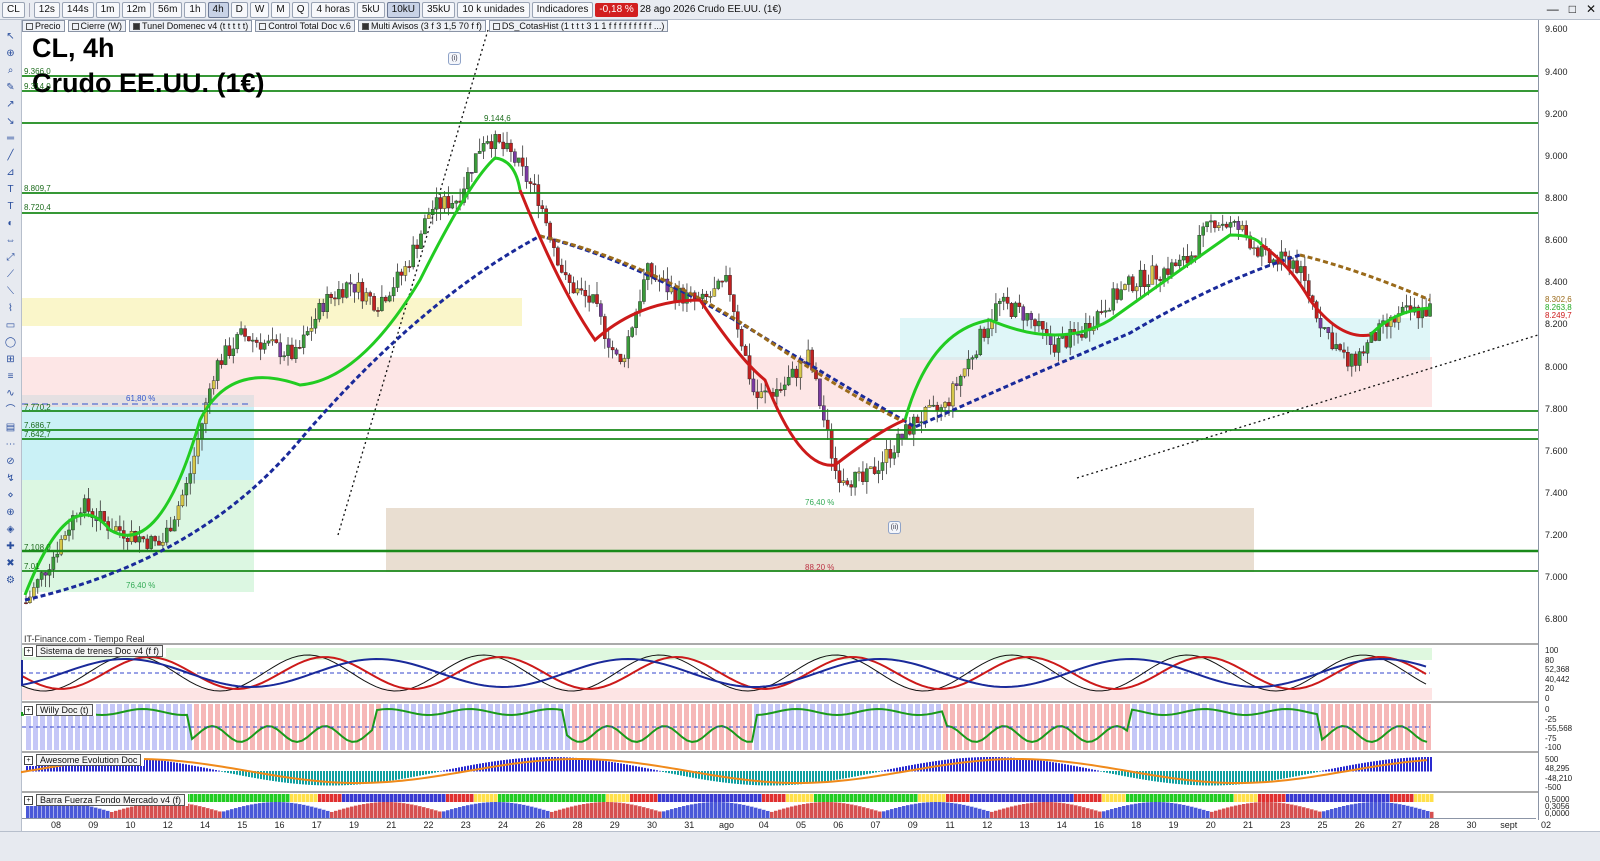 Image resolution: width=1600 pixels, height=861 pixels. What do you see at coordinates (11, 275) in the screenshot?
I see `drawing-tool-icon: ⟋` at bounding box center [11, 275].